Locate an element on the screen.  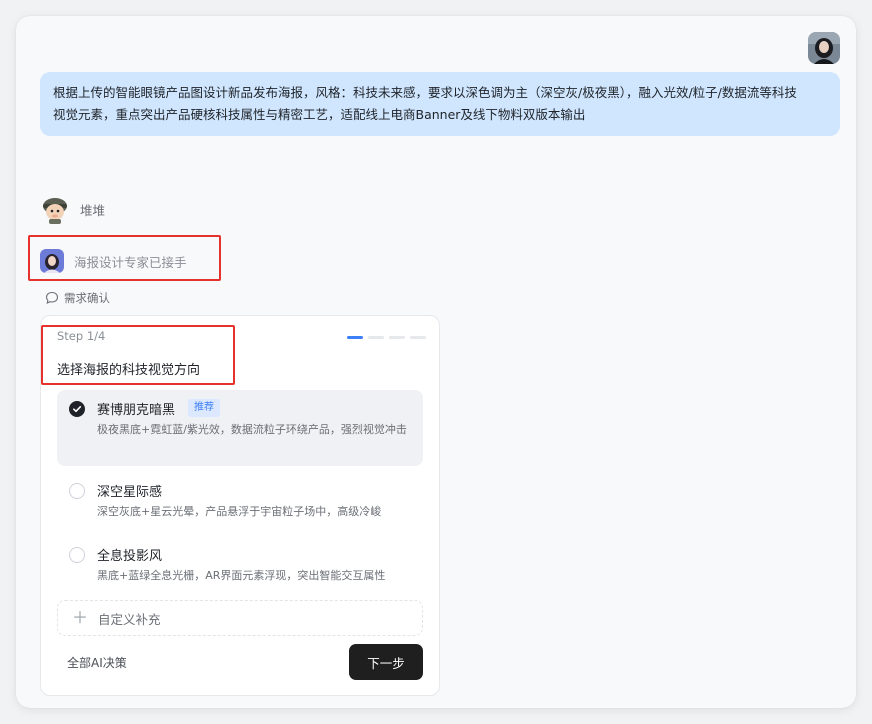
requirement-confirm-label: 需求确认 is located at coordinates (77, 298).